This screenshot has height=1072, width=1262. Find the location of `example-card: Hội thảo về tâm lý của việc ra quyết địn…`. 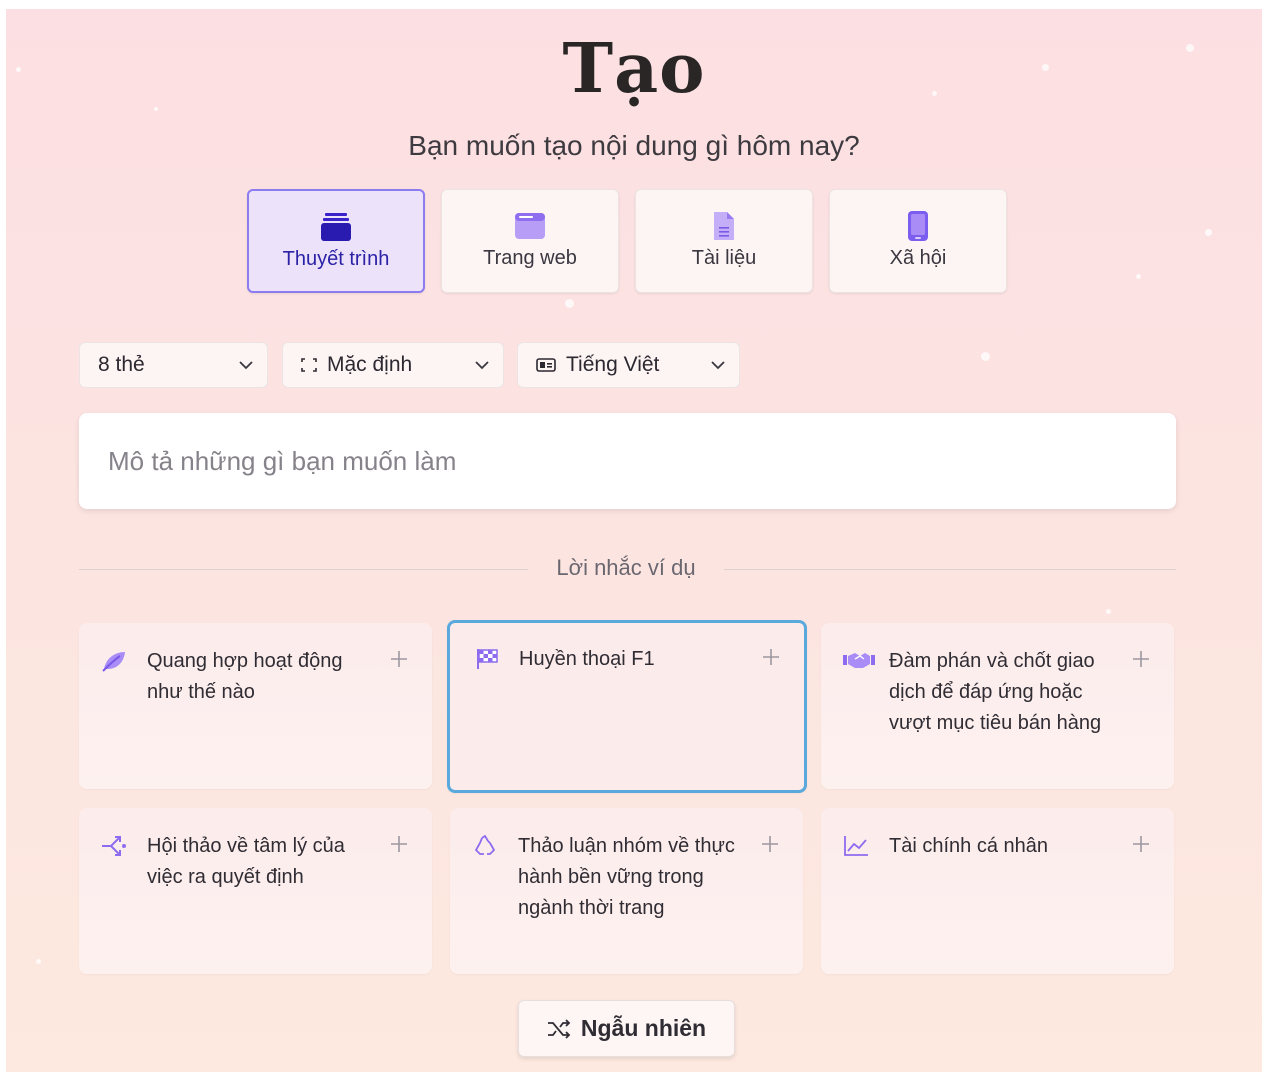

example-card: Hội thảo về tâm lý của việc ra quyết địn… is located at coordinates (255, 891).